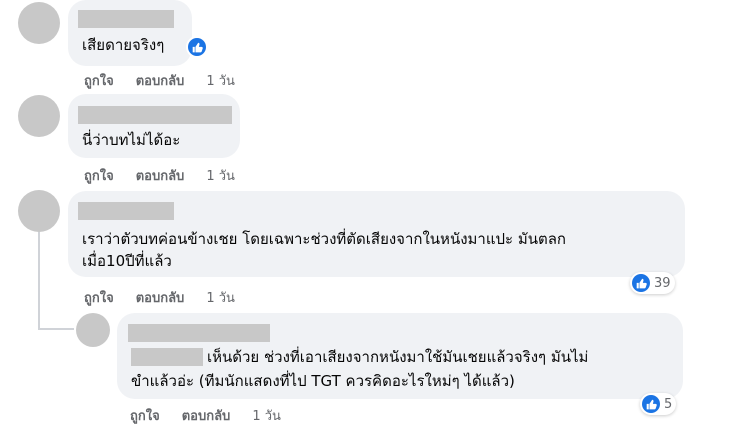 This screenshot has height=427, width=735. I want to click on redacted-mention, so click(167, 357).